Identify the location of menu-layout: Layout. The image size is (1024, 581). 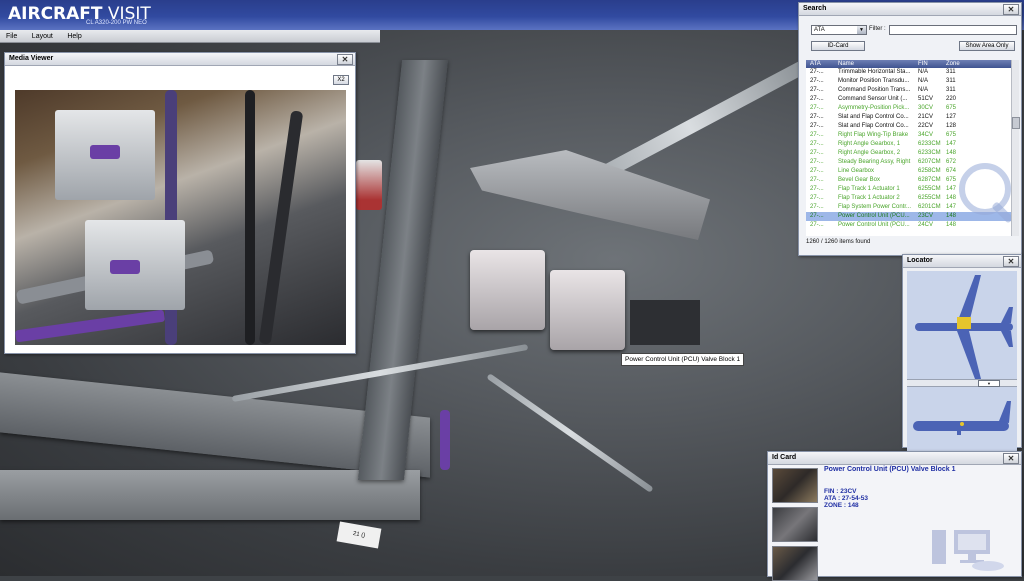
(42, 37).